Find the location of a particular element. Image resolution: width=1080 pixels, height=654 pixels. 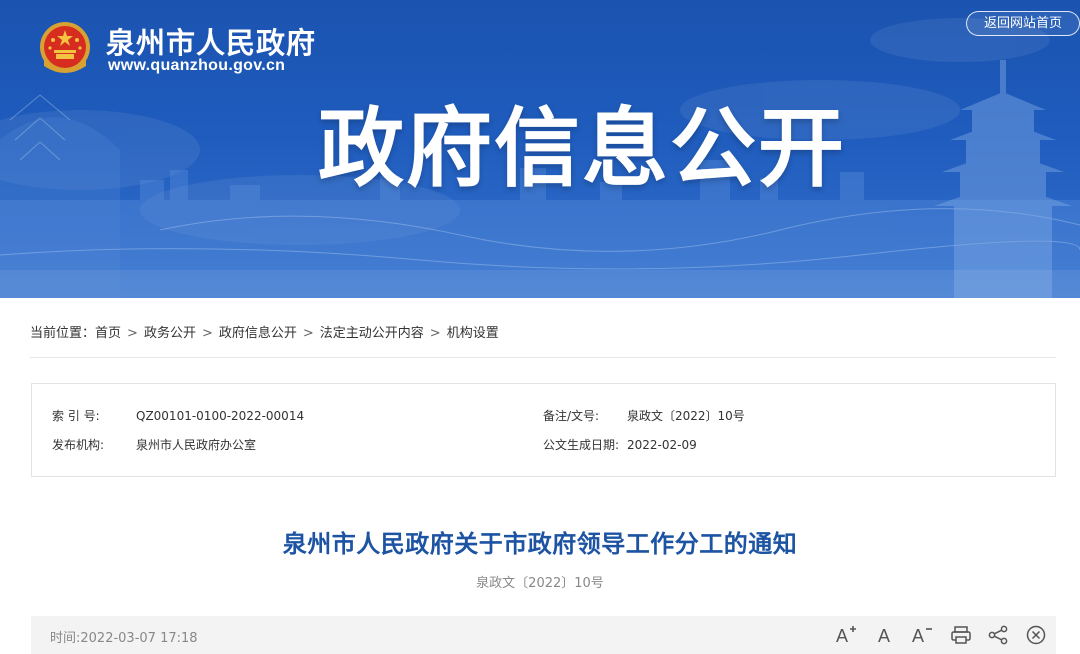

font-increase-icon: A is located at coordinates (846, 635).